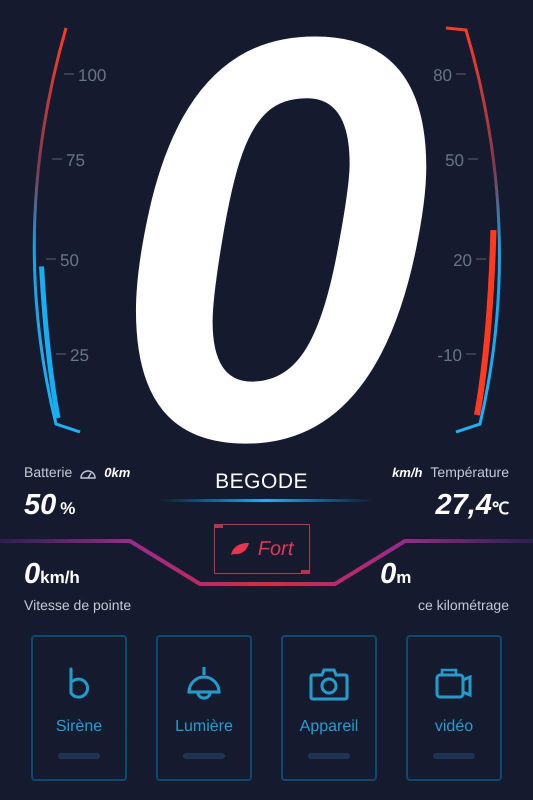 Image resolution: width=533 pixels, height=800 pixels. Describe the element at coordinates (261, 482) in the screenshot. I see `brand-name: BEGODE` at that location.